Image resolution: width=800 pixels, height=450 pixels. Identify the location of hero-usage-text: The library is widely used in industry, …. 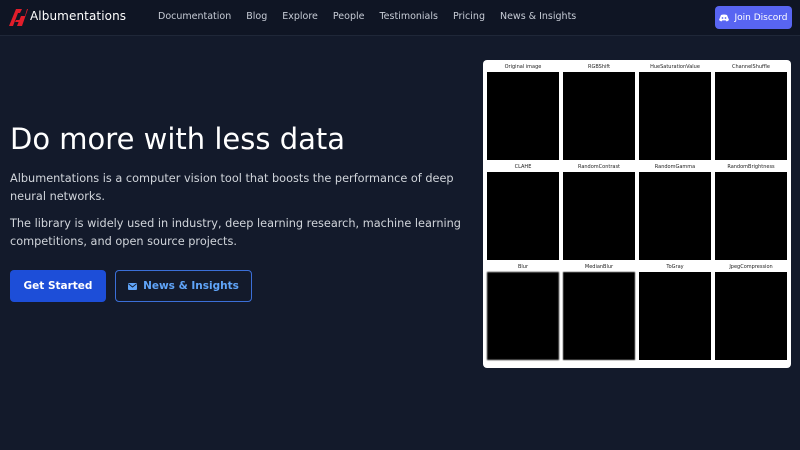
(235, 232).